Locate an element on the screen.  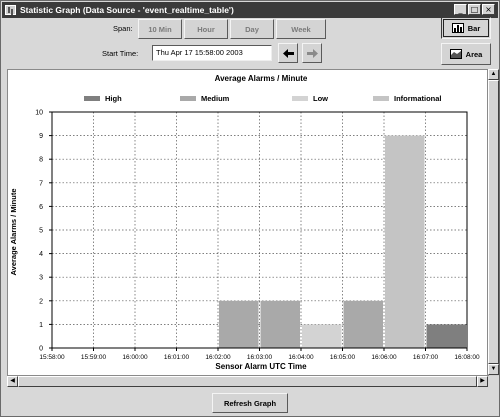
close-button: × is located at coordinates (488, 9).